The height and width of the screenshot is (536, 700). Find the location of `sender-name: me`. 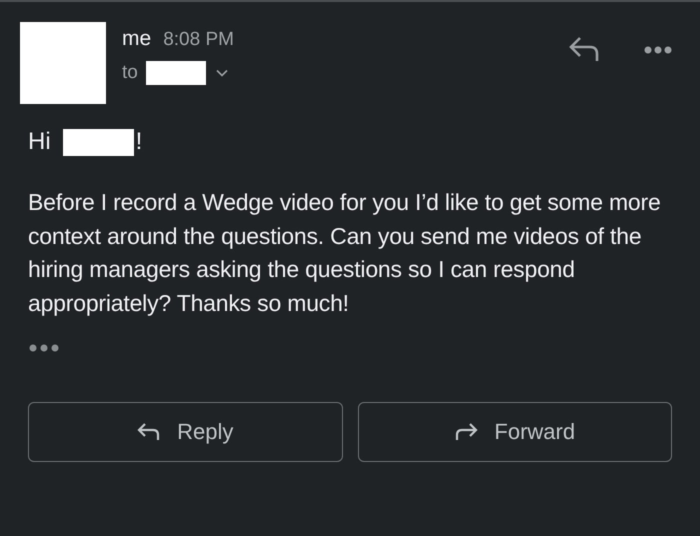

sender-name: me is located at coordinates (137, 39).